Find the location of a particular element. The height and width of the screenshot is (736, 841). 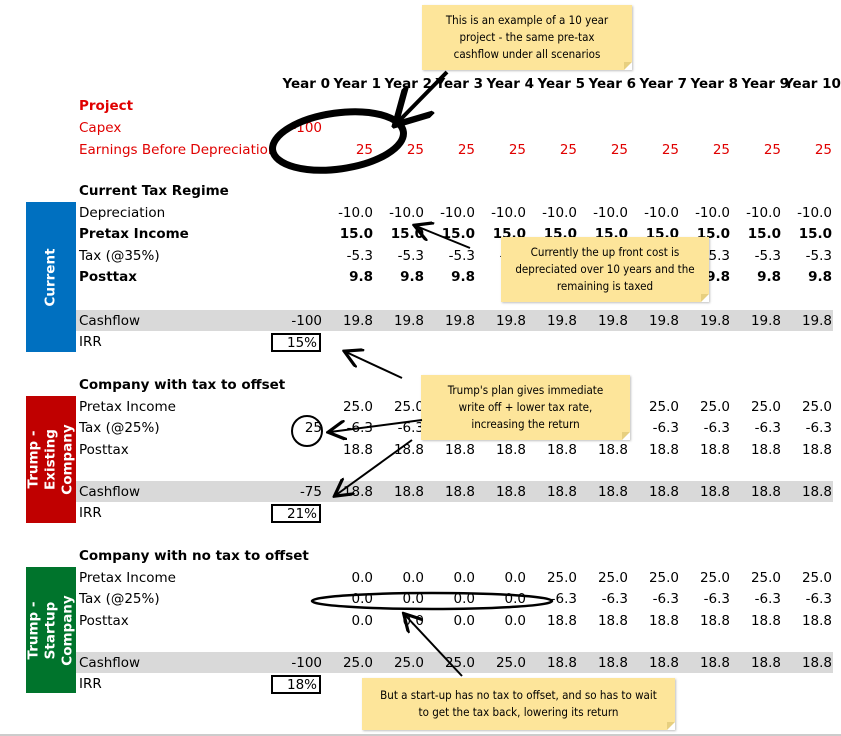

cell: -75 is located at coordinates (298, 492).